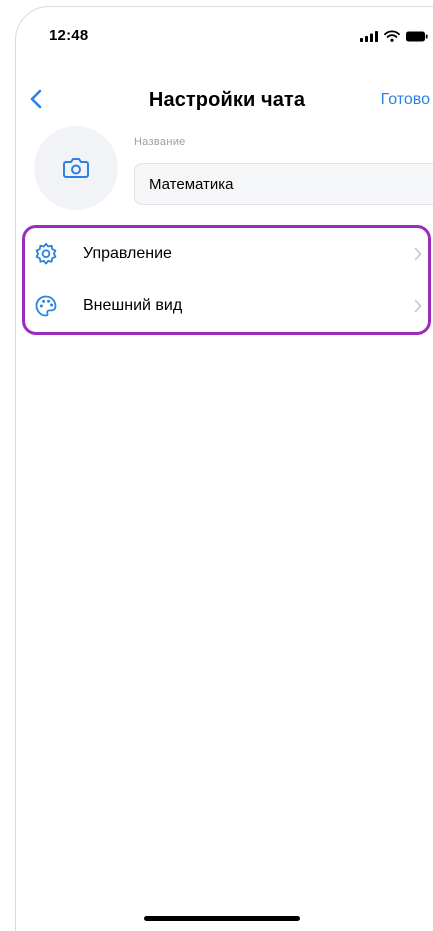  Describe the element at coordinates (283, 184) in the screenshot. I see `chat-name-input` at that location.